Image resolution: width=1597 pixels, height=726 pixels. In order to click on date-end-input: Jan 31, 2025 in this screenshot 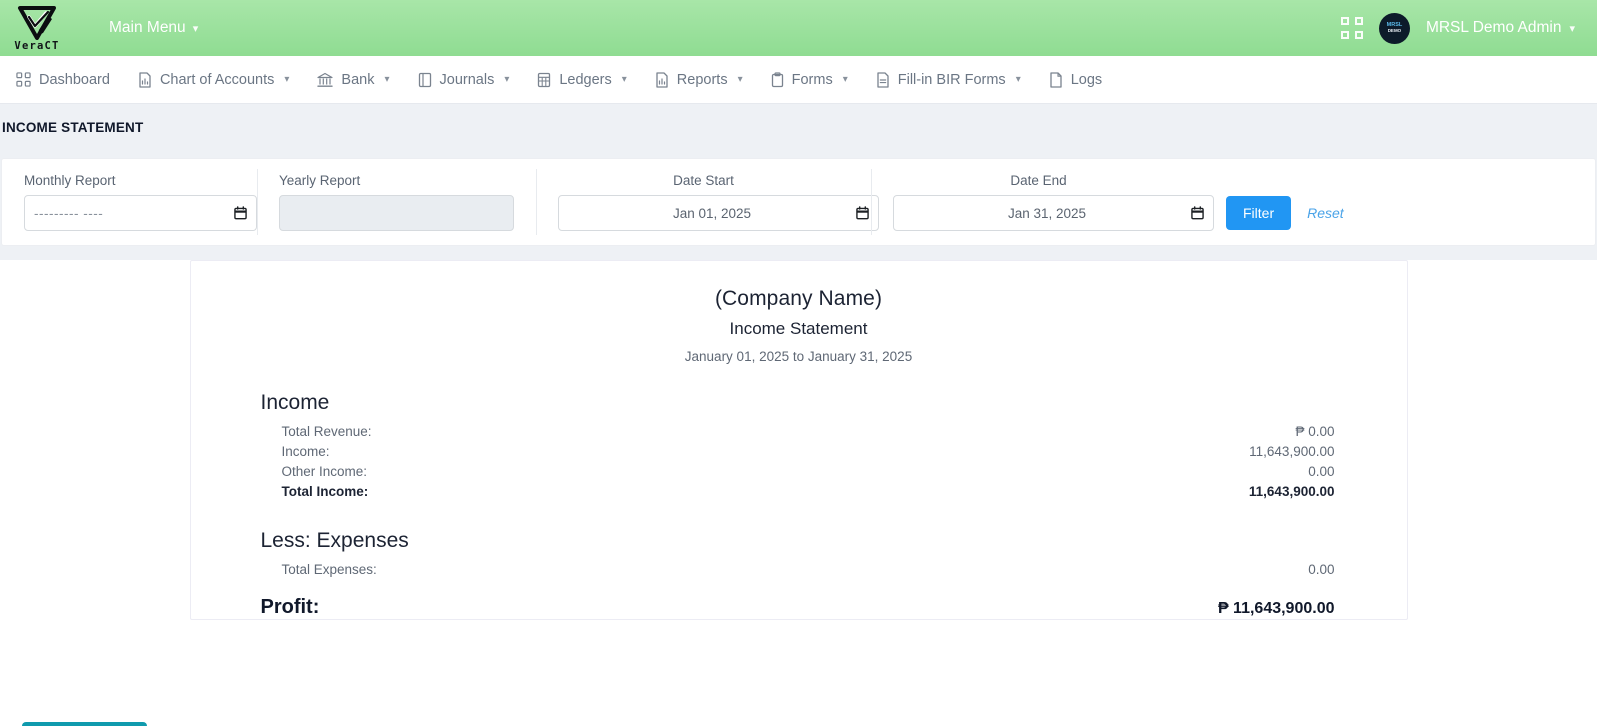, I will do `click(1053, 213)`.